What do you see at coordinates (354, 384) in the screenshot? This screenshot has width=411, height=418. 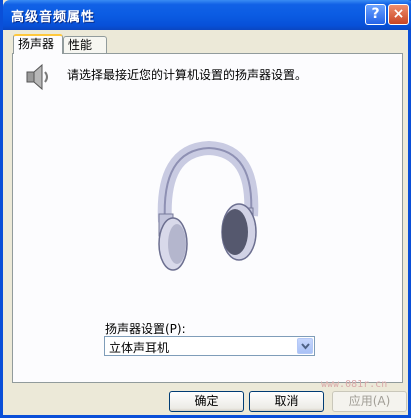 I see `watermark: www.081r.cn` at bounding box center [354, 384].